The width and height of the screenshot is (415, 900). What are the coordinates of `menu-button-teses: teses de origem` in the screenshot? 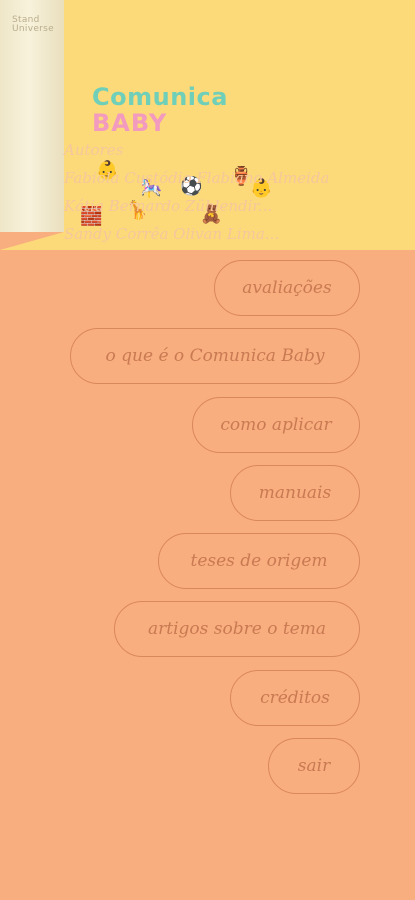 It's located at (259, 561).